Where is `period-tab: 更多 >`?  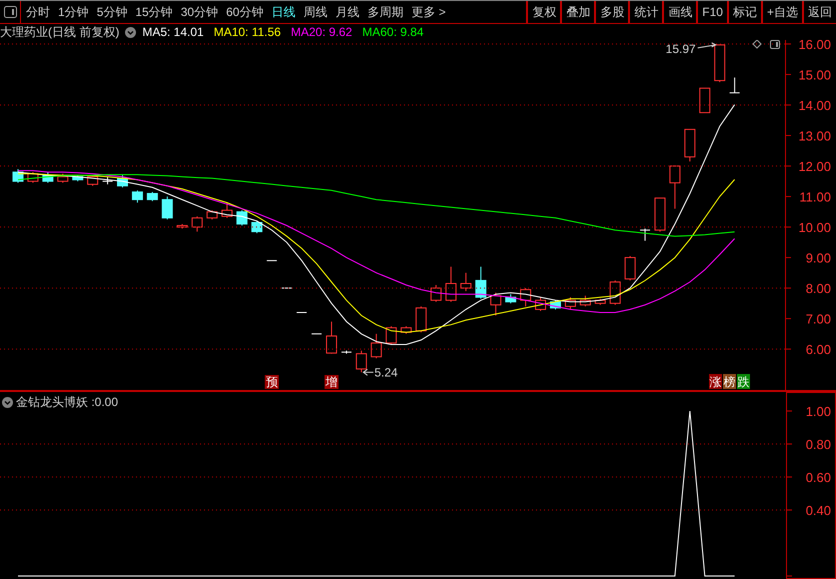
period-tab: 更多 > is located at coordinates (428, 12).